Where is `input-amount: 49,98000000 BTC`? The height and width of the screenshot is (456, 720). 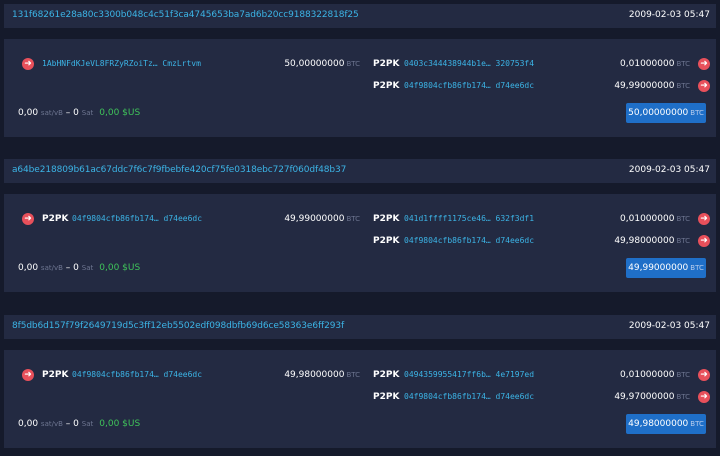 input-amount: 49,98000000 BTC is located at coordinates (322, 375).